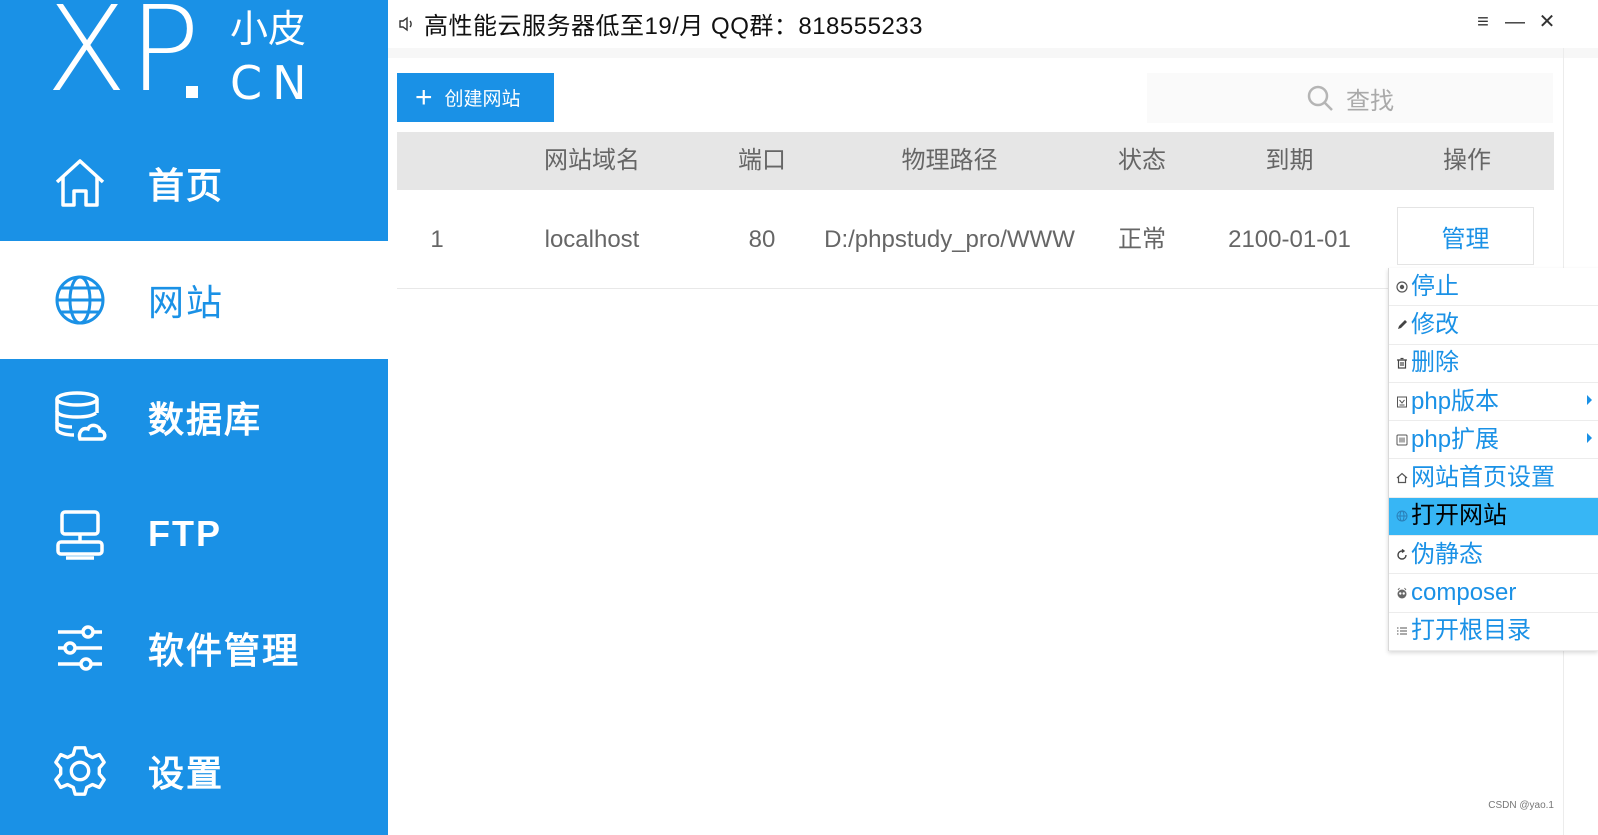 This screenshot has height=835, width=1598. Describe the element at coordinates (1289, 239) in the screenshot. I see `row-expiry: 2100-01-01` at that location.